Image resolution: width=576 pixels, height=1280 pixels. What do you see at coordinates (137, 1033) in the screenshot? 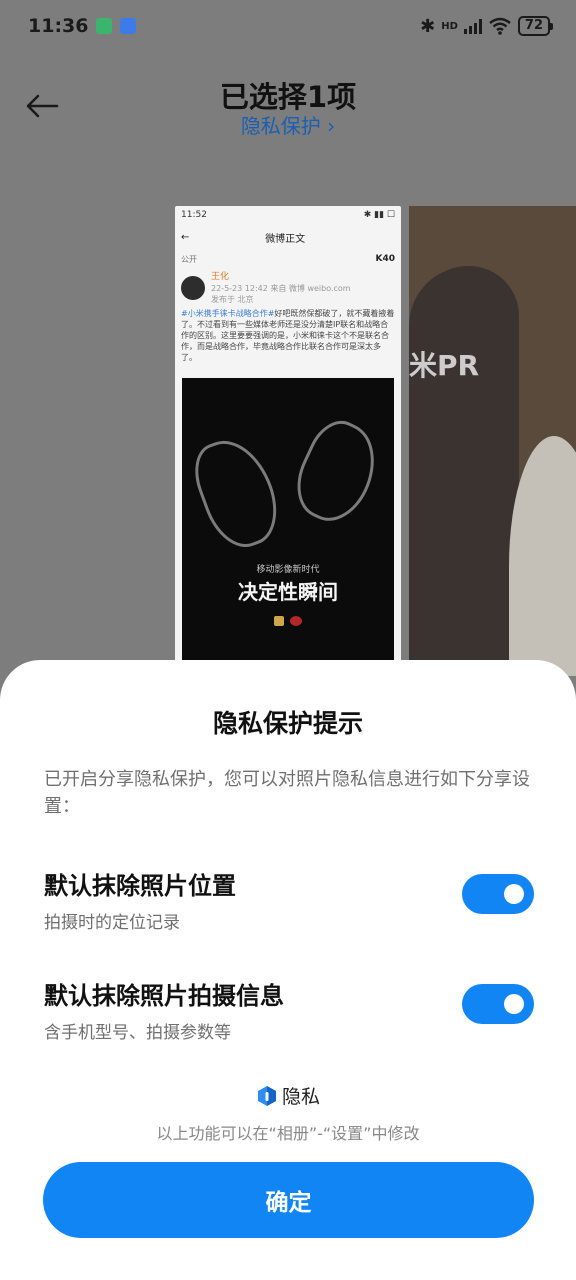
I see `option-subtitle: 含手机型号、拍摄参数等` at bounding box center [137, 1033].